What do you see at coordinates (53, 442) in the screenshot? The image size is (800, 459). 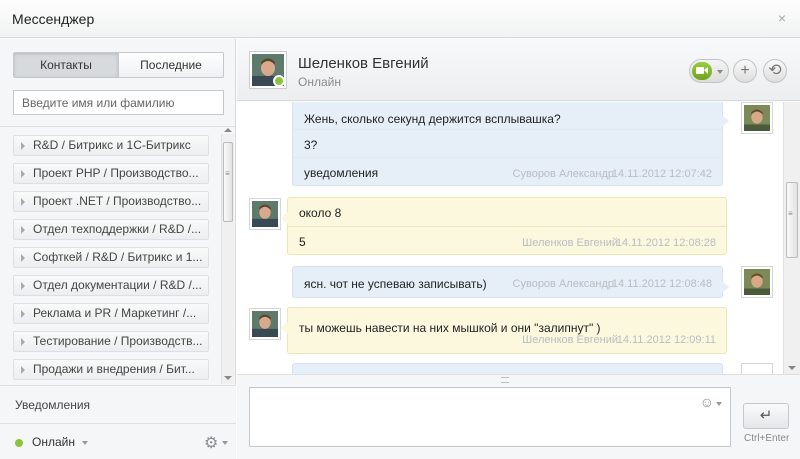 I see `status-selector: Онлайн` at bounding box center [53, 442].